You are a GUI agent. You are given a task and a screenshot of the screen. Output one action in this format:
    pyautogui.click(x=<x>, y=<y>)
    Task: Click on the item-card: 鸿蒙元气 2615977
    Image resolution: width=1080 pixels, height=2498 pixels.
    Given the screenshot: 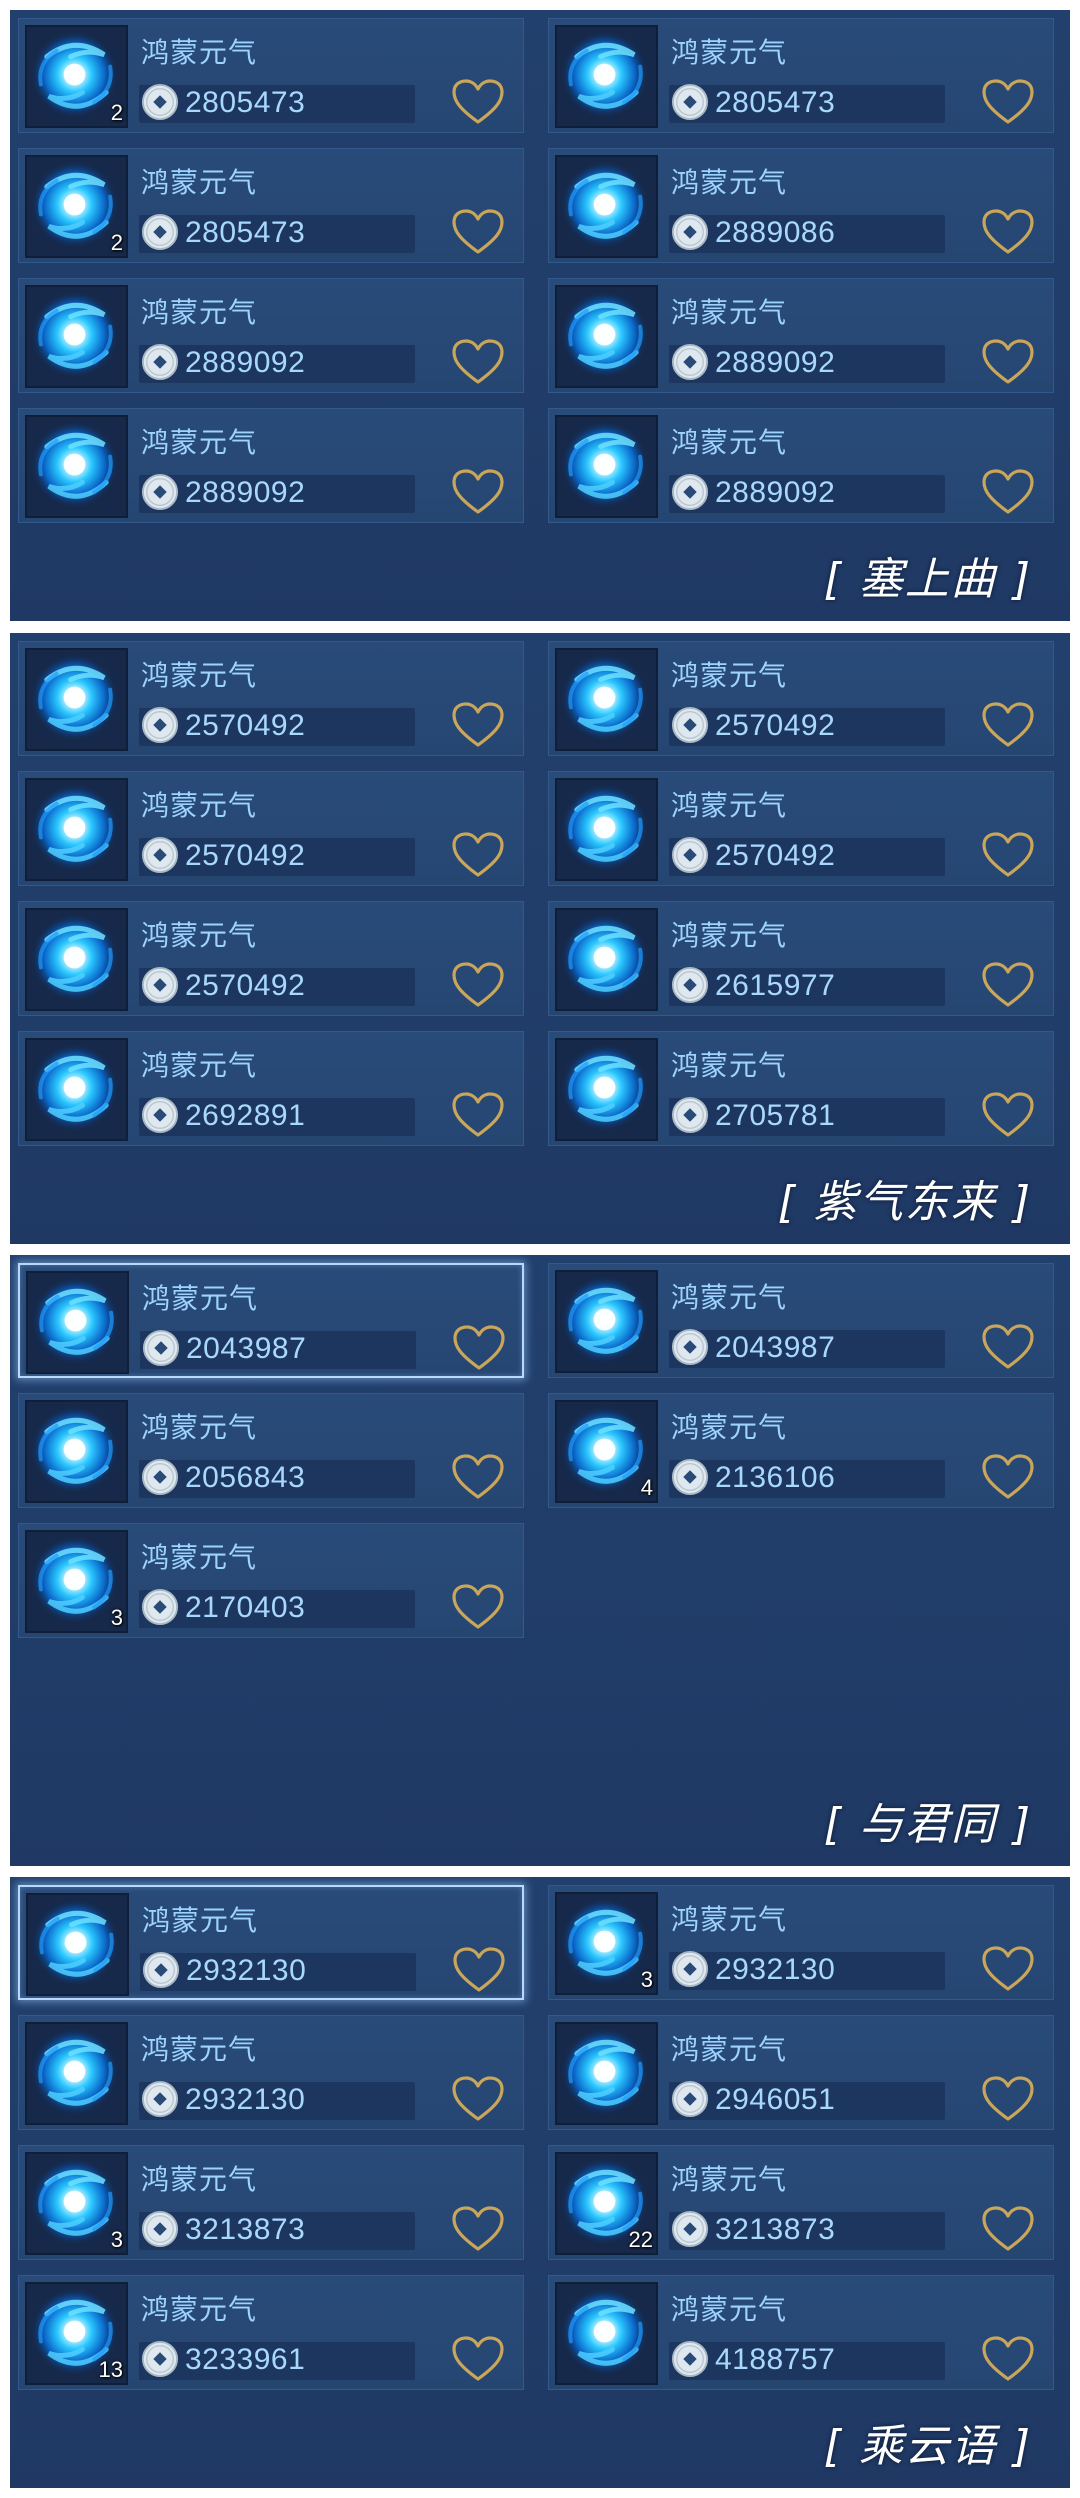 What is the action you would take?
    pyautogui.click(x=801, y=958)
    